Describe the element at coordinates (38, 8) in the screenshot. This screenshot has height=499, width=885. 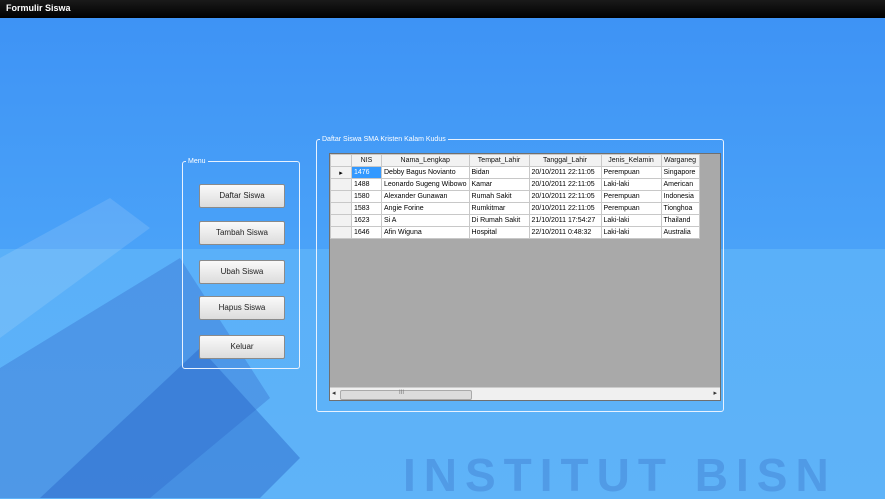
I see `window-title: Formulir Siswa` at that location.